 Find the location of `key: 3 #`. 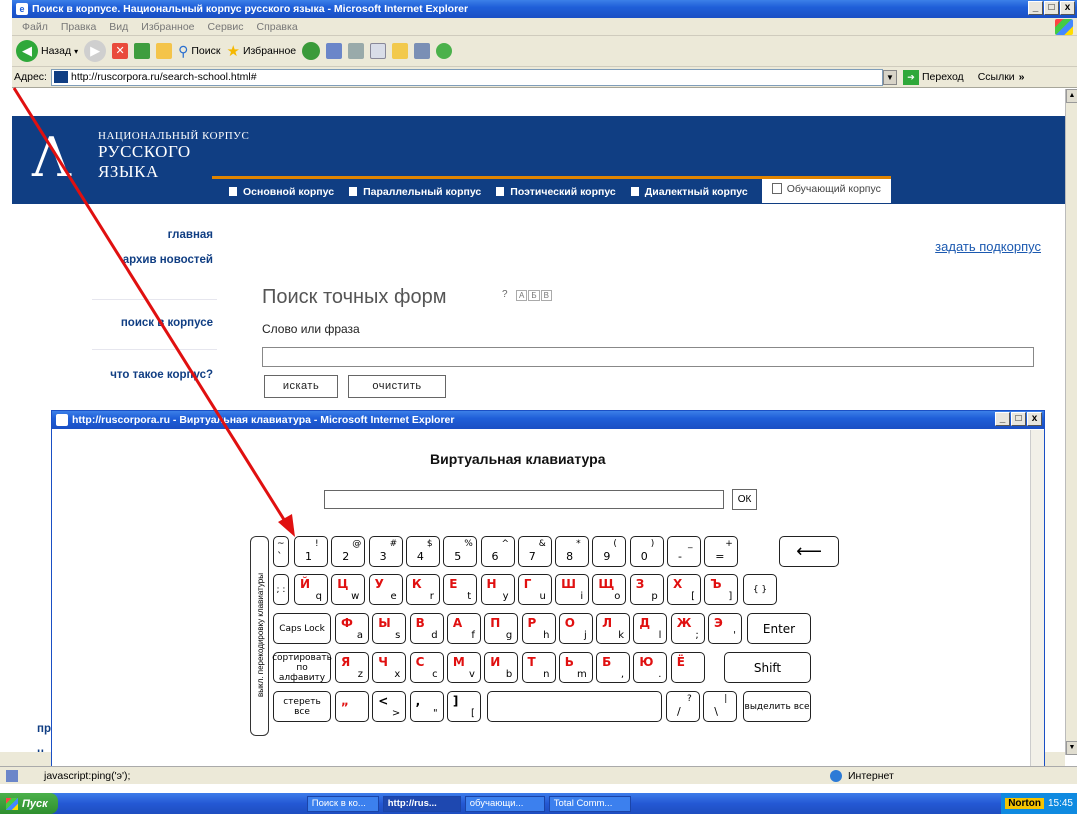

key: 3 # is located at coordinates (385, 551).